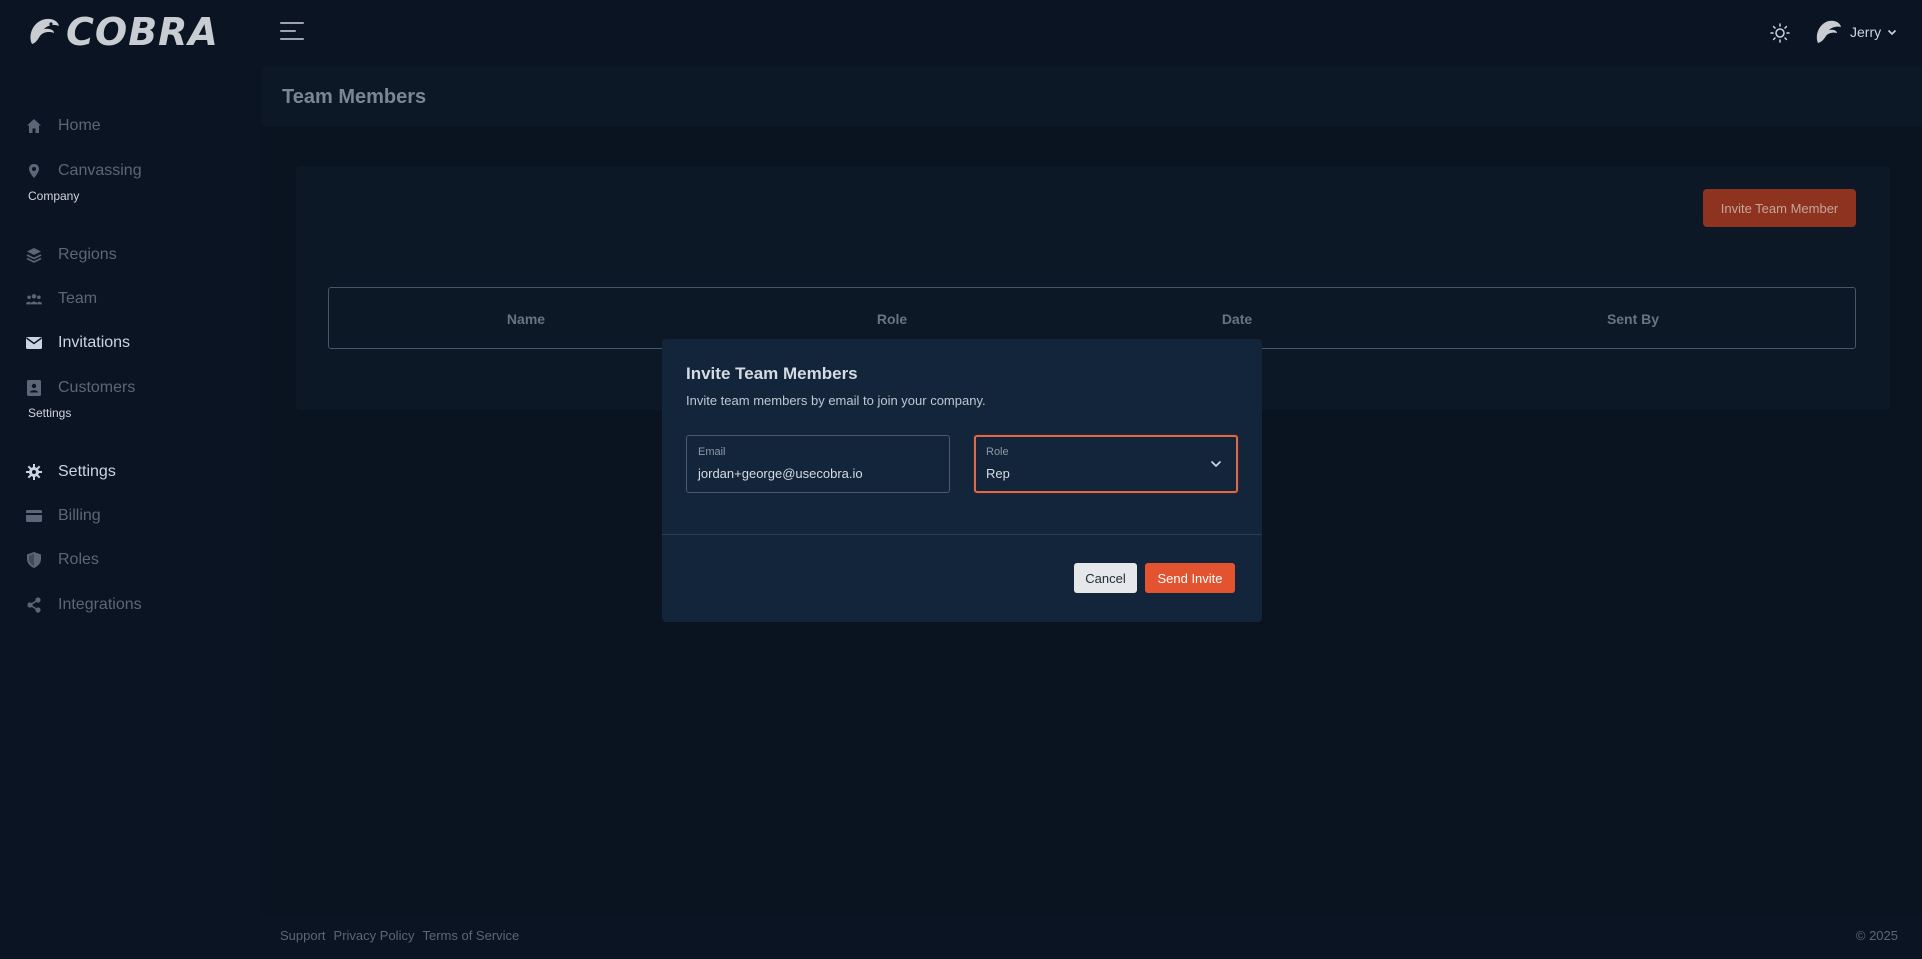 This screenshot has height=959, width=1922. Describe the element at coordinates (818, 464) in the screenshot. I see `email-field: Email jordan+george@usecobra.io` at that location.